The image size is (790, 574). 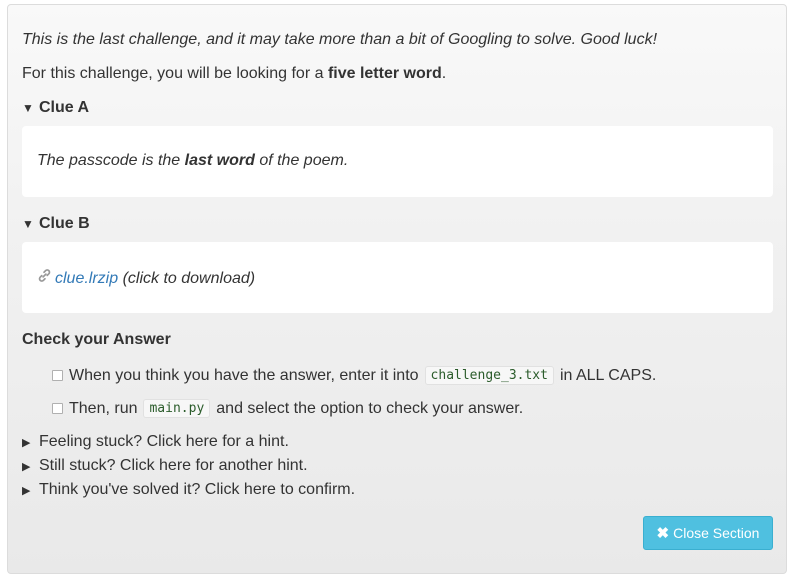 What do you see at coordinates (103, 408) in the screenshot?
I see `step-2-pre: Then, run` at bounding box center [103, 408].